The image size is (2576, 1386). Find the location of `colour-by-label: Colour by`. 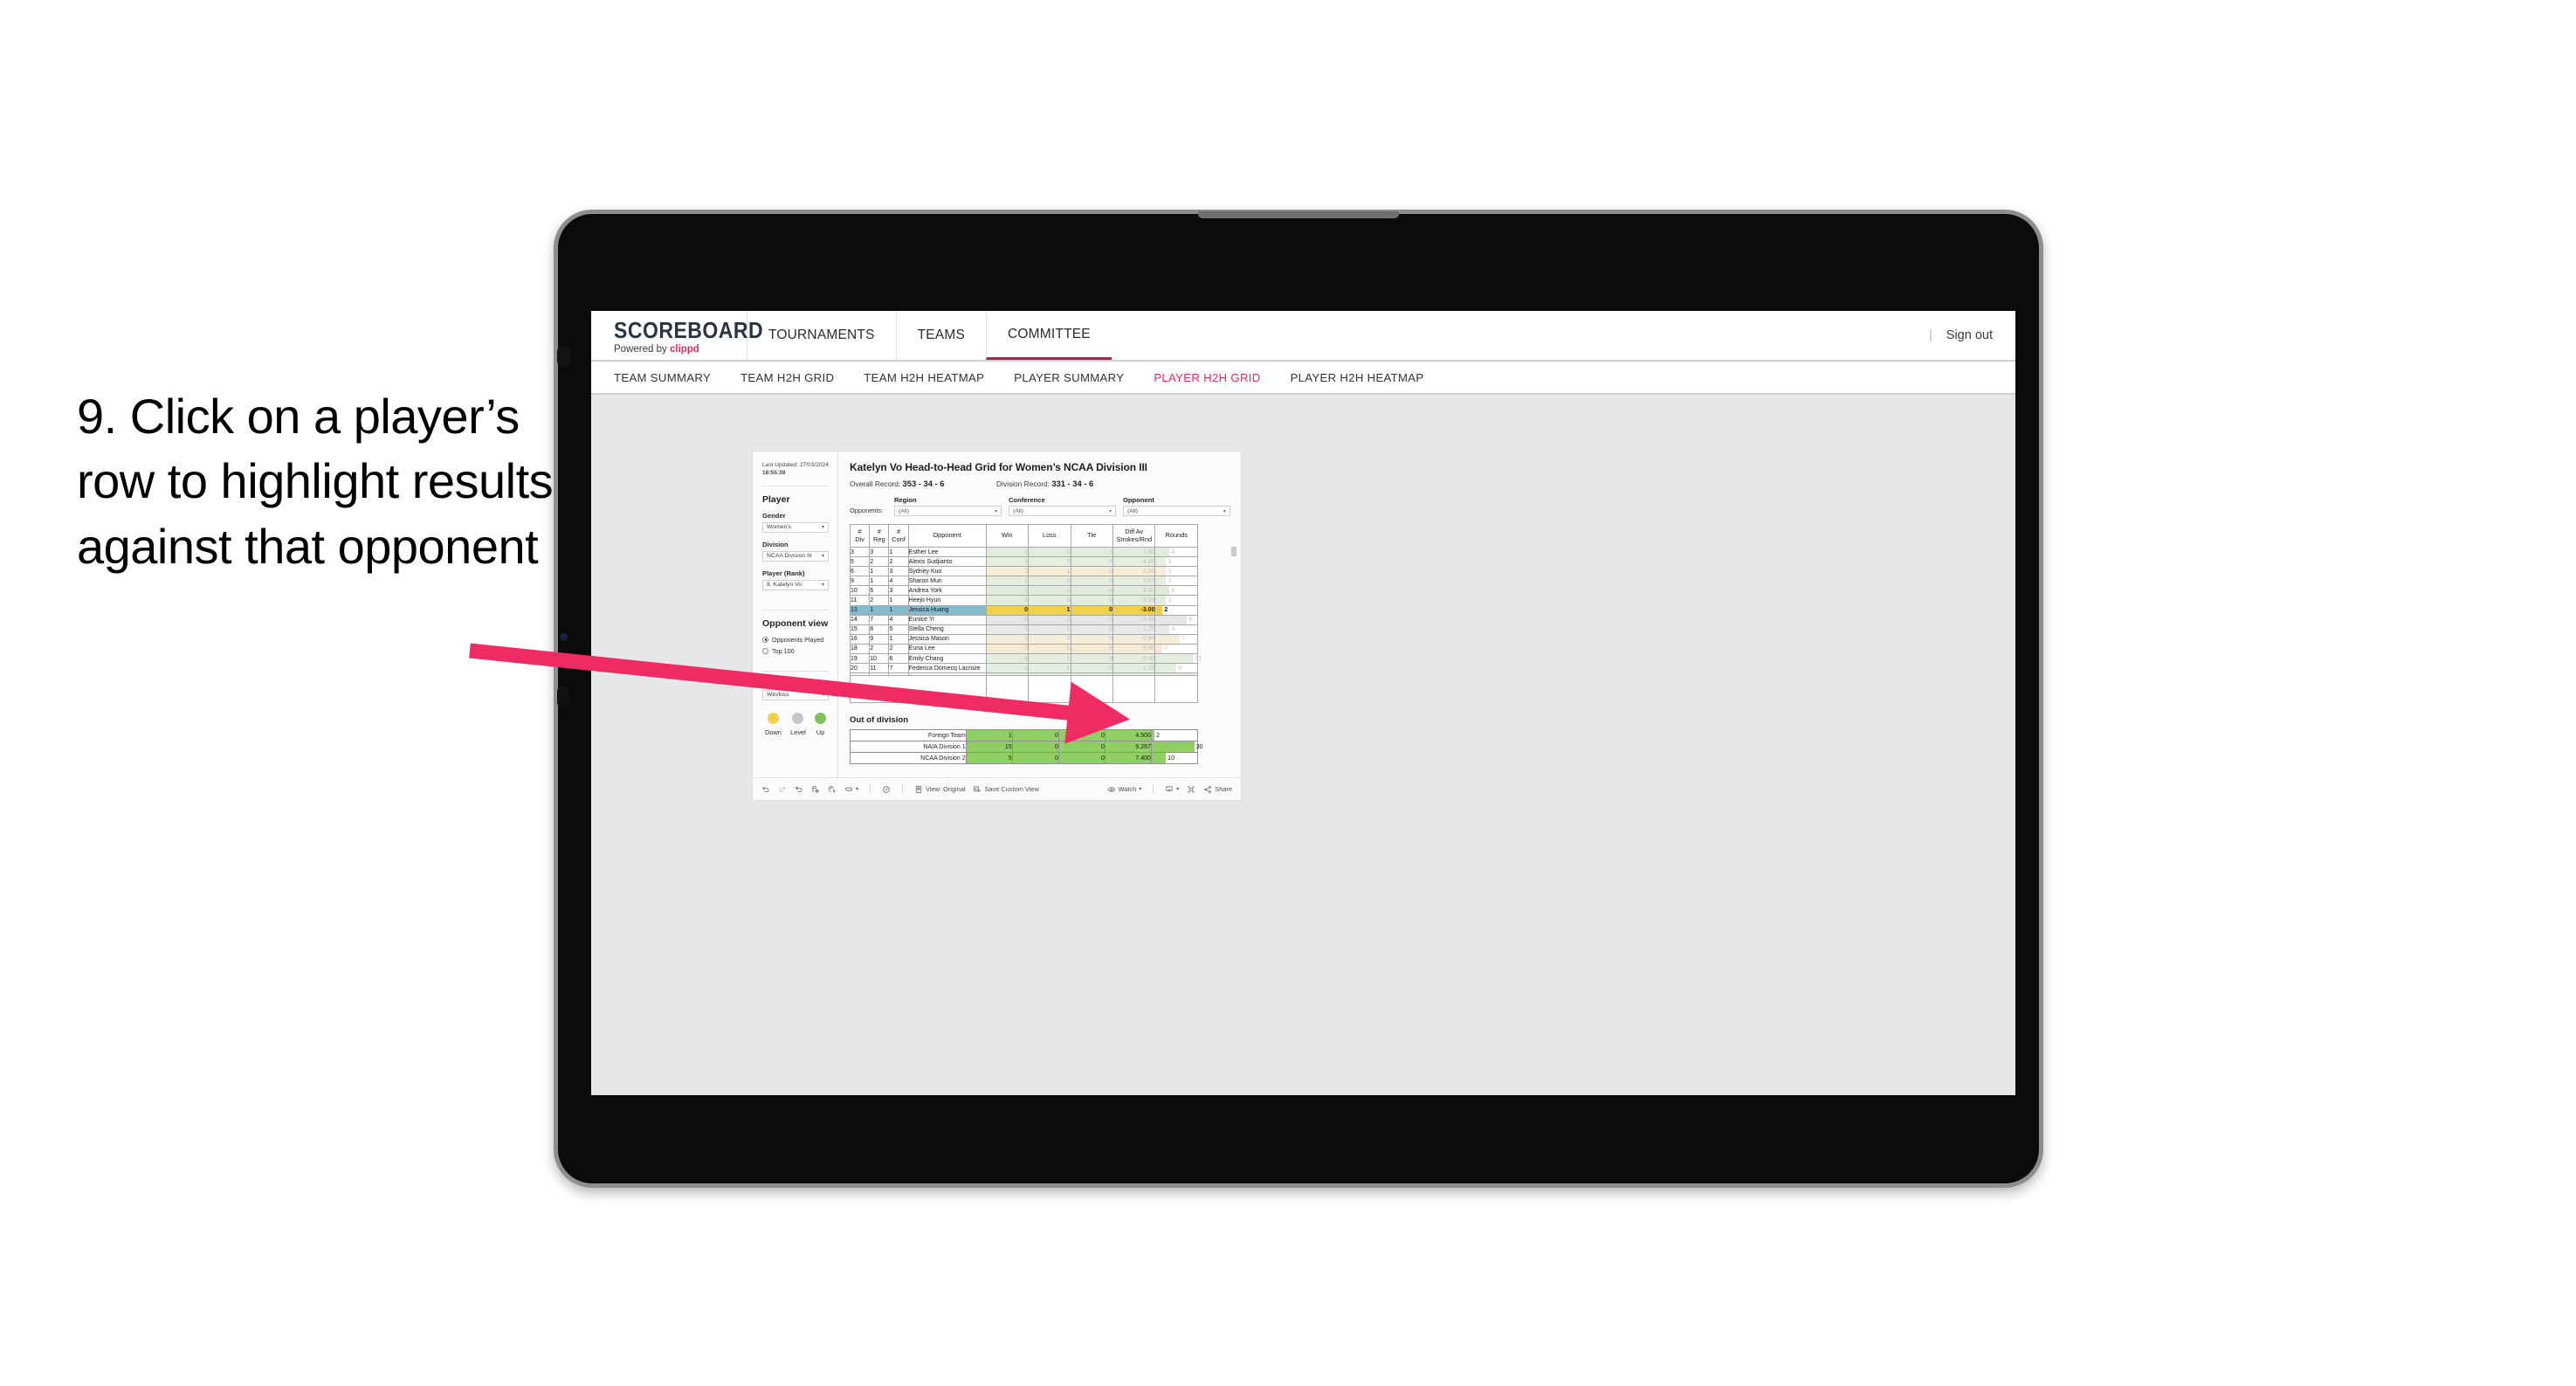

colour-by-label: Colour by is located at coordinates (778, 683).